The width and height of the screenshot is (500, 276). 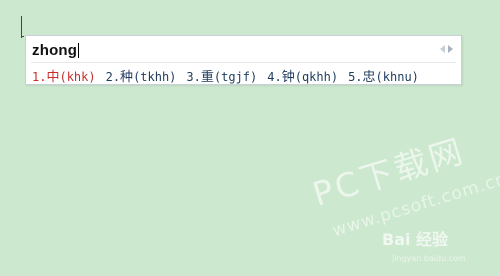 What do you see at coordinates (53, 77) in the screenshot?
I see `candidate-char: 中` at bounding box center [53, 77].